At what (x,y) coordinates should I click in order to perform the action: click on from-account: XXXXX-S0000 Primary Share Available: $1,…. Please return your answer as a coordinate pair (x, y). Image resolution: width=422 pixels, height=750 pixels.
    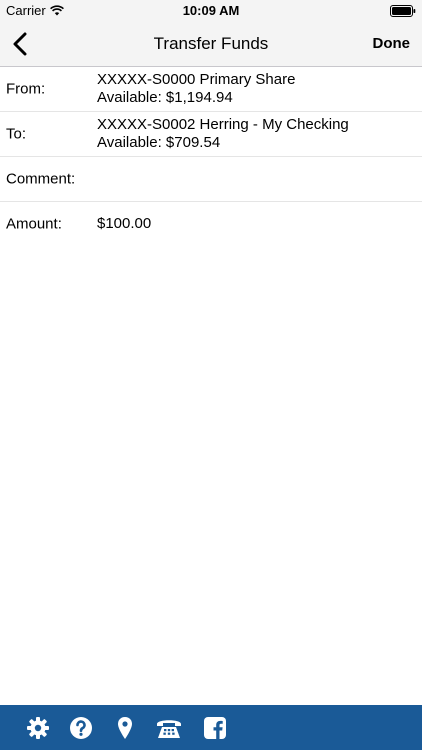
    Looking at the image, I should click on (196, 89).